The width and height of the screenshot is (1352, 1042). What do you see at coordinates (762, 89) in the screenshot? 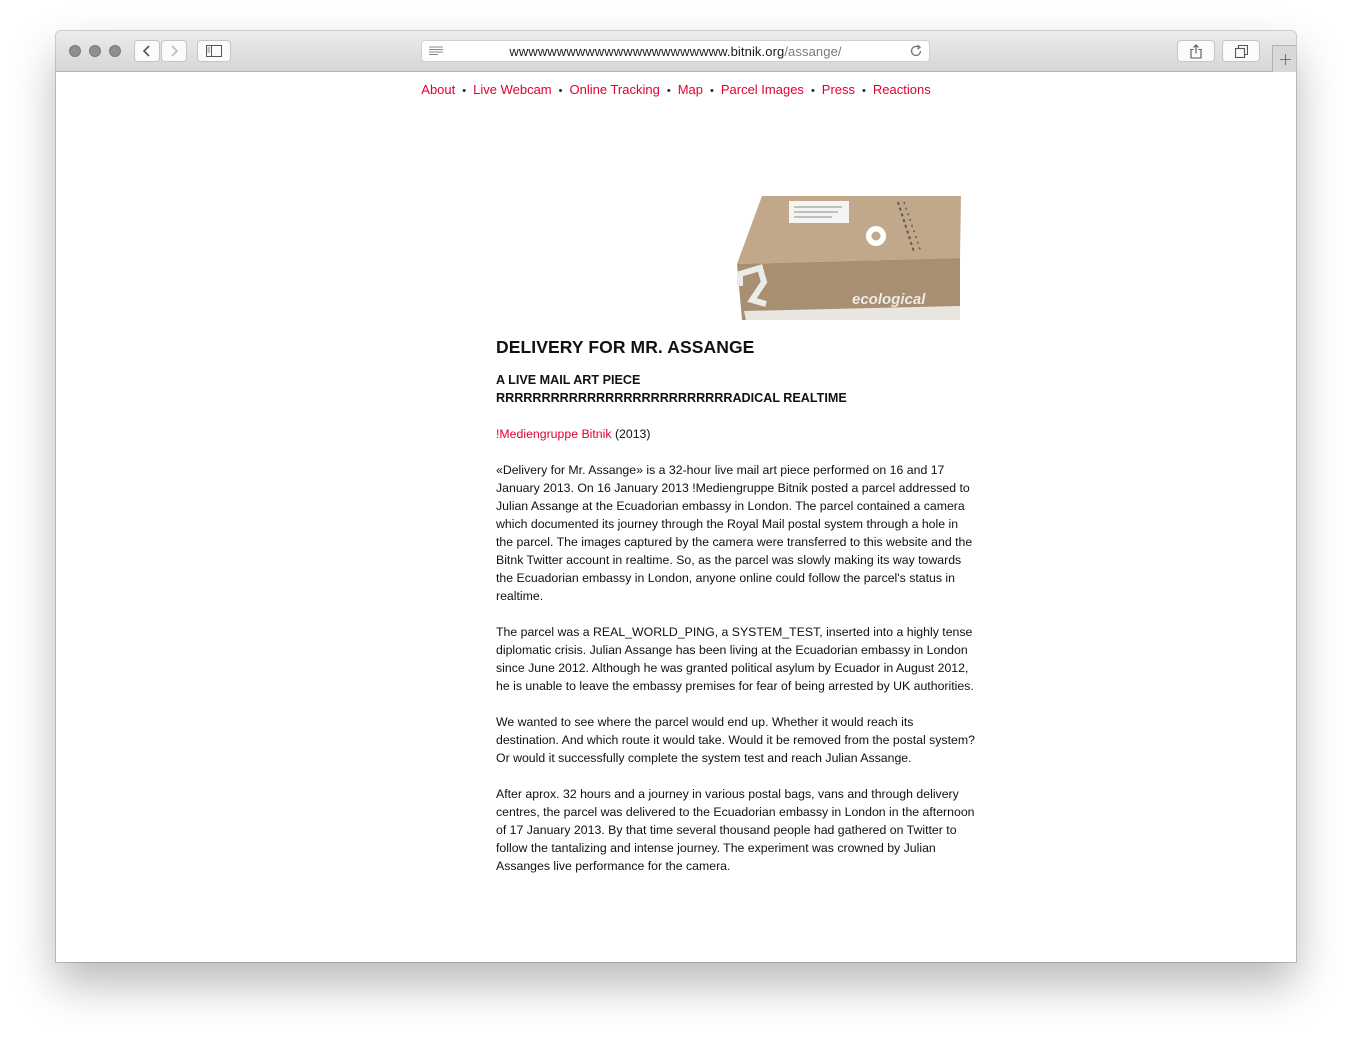
I see `nav-link-parcel-images: Parcel Images` at bounding box center [762, 89].